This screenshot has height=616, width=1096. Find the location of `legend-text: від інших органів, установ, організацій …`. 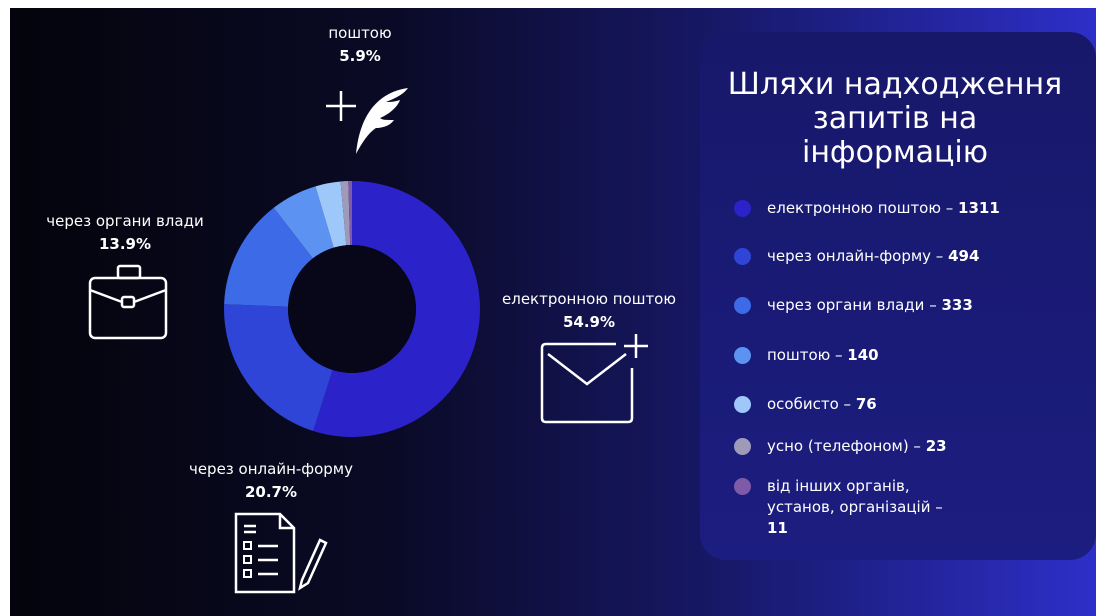

legend-text: від інших органів, установ, організацій … is located at coordinates (855, 507).